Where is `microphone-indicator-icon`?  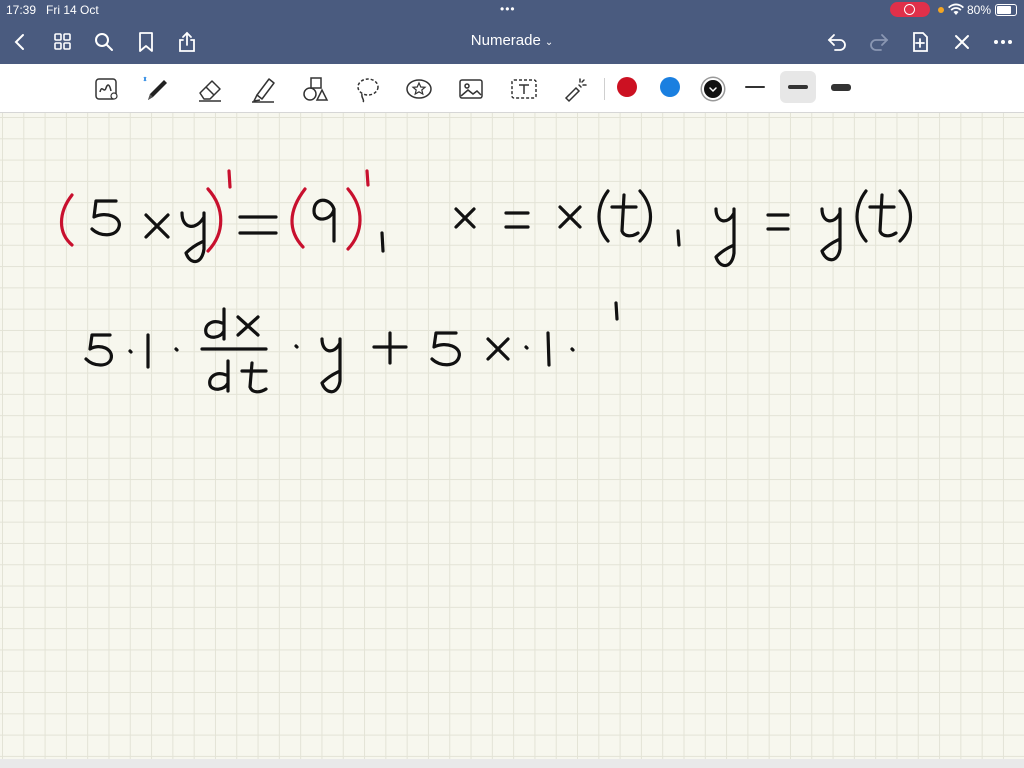
microphone-indicator-icon is located at coordinates (941, 10).